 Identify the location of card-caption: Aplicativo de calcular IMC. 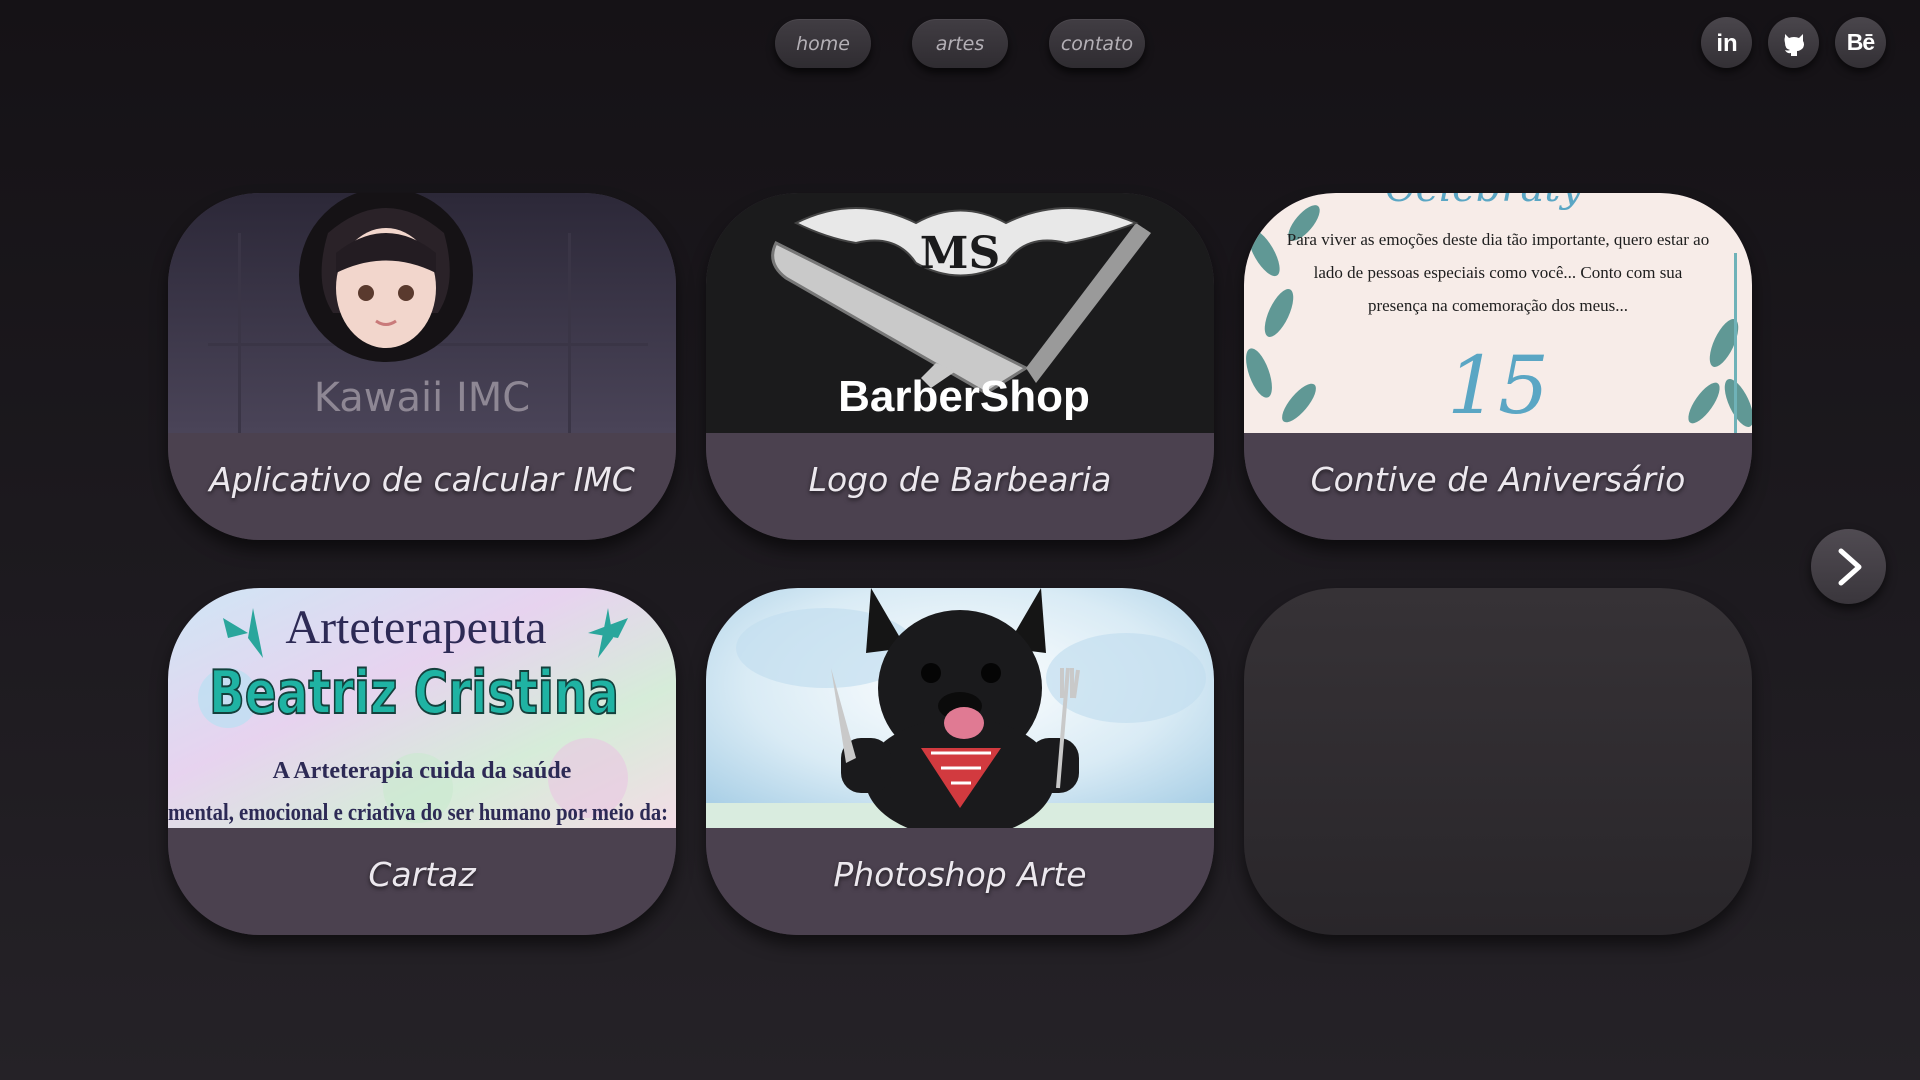
(422, 486).